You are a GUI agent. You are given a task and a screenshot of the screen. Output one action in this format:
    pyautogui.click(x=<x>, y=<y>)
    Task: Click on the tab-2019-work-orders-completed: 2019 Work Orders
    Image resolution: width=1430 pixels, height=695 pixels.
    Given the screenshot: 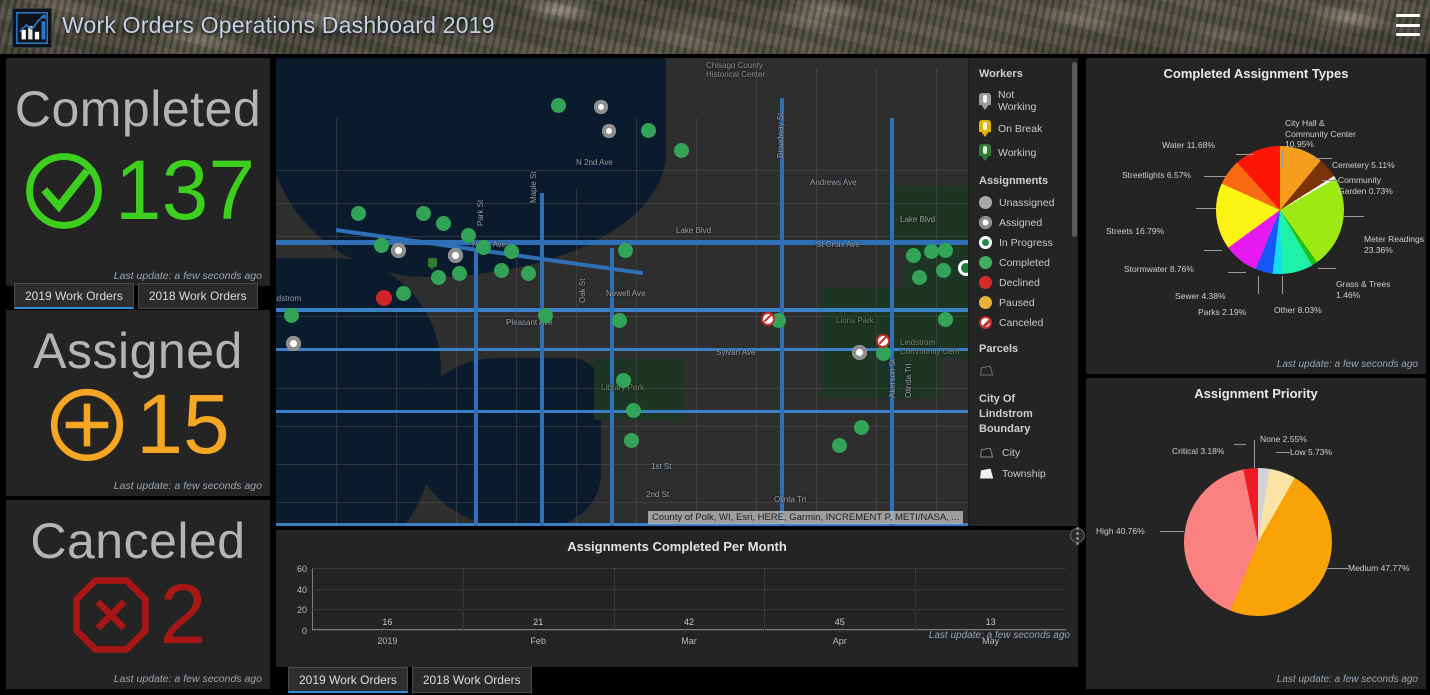 What is the action you would take?
    pyautogui.click(x=74, y=296)
    